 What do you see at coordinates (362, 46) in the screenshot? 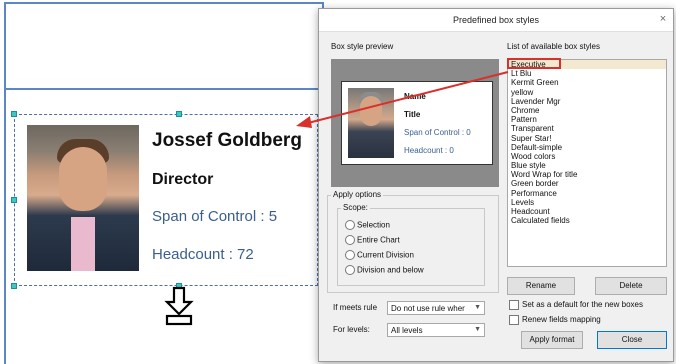
I see `preview-label: Box style preview` at bounding box center [362, 46].